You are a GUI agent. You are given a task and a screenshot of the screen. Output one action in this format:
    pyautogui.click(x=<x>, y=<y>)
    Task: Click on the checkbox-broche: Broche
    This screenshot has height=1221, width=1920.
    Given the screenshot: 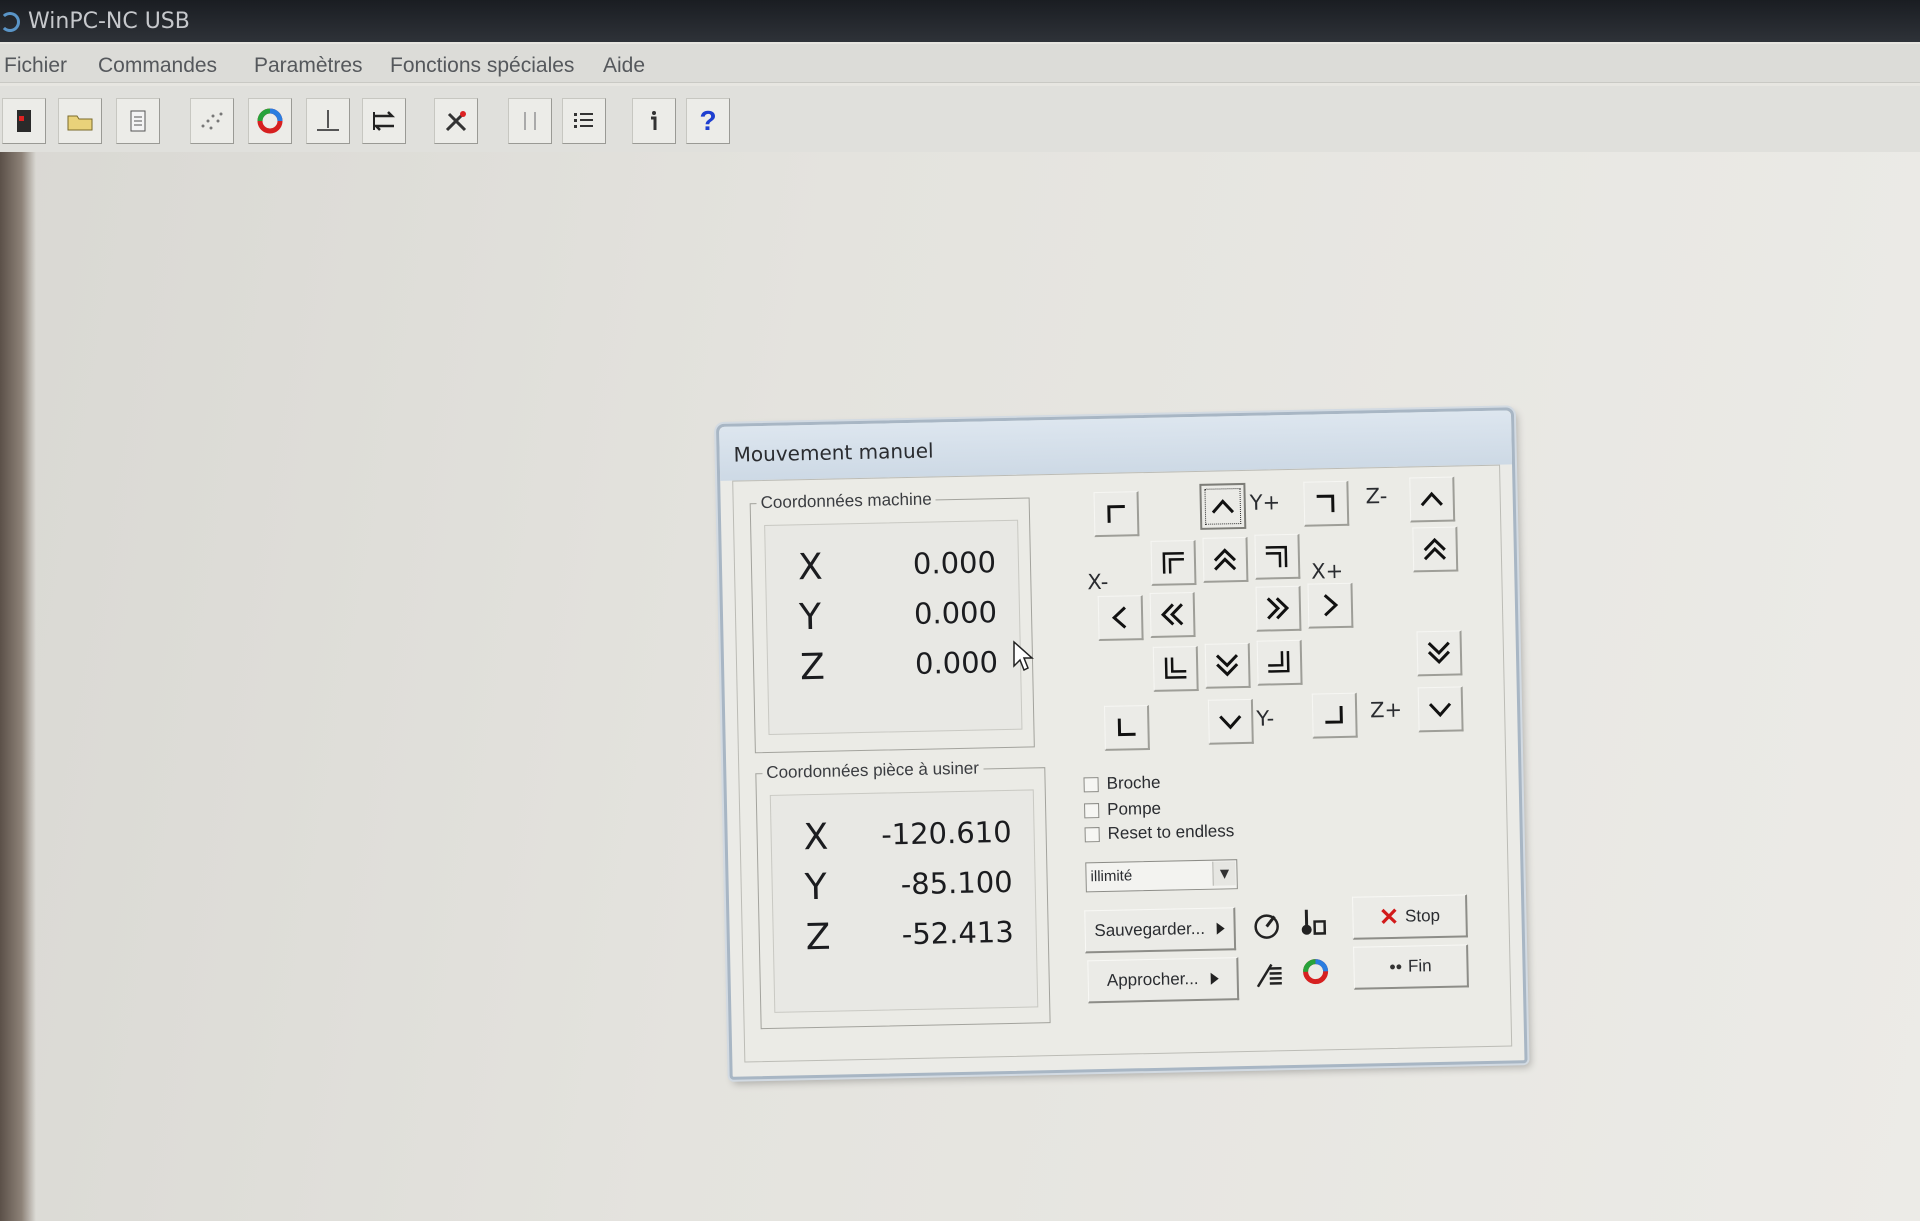 What is the action you would take?
    pyautogui.click(x=1122, y=783)
    